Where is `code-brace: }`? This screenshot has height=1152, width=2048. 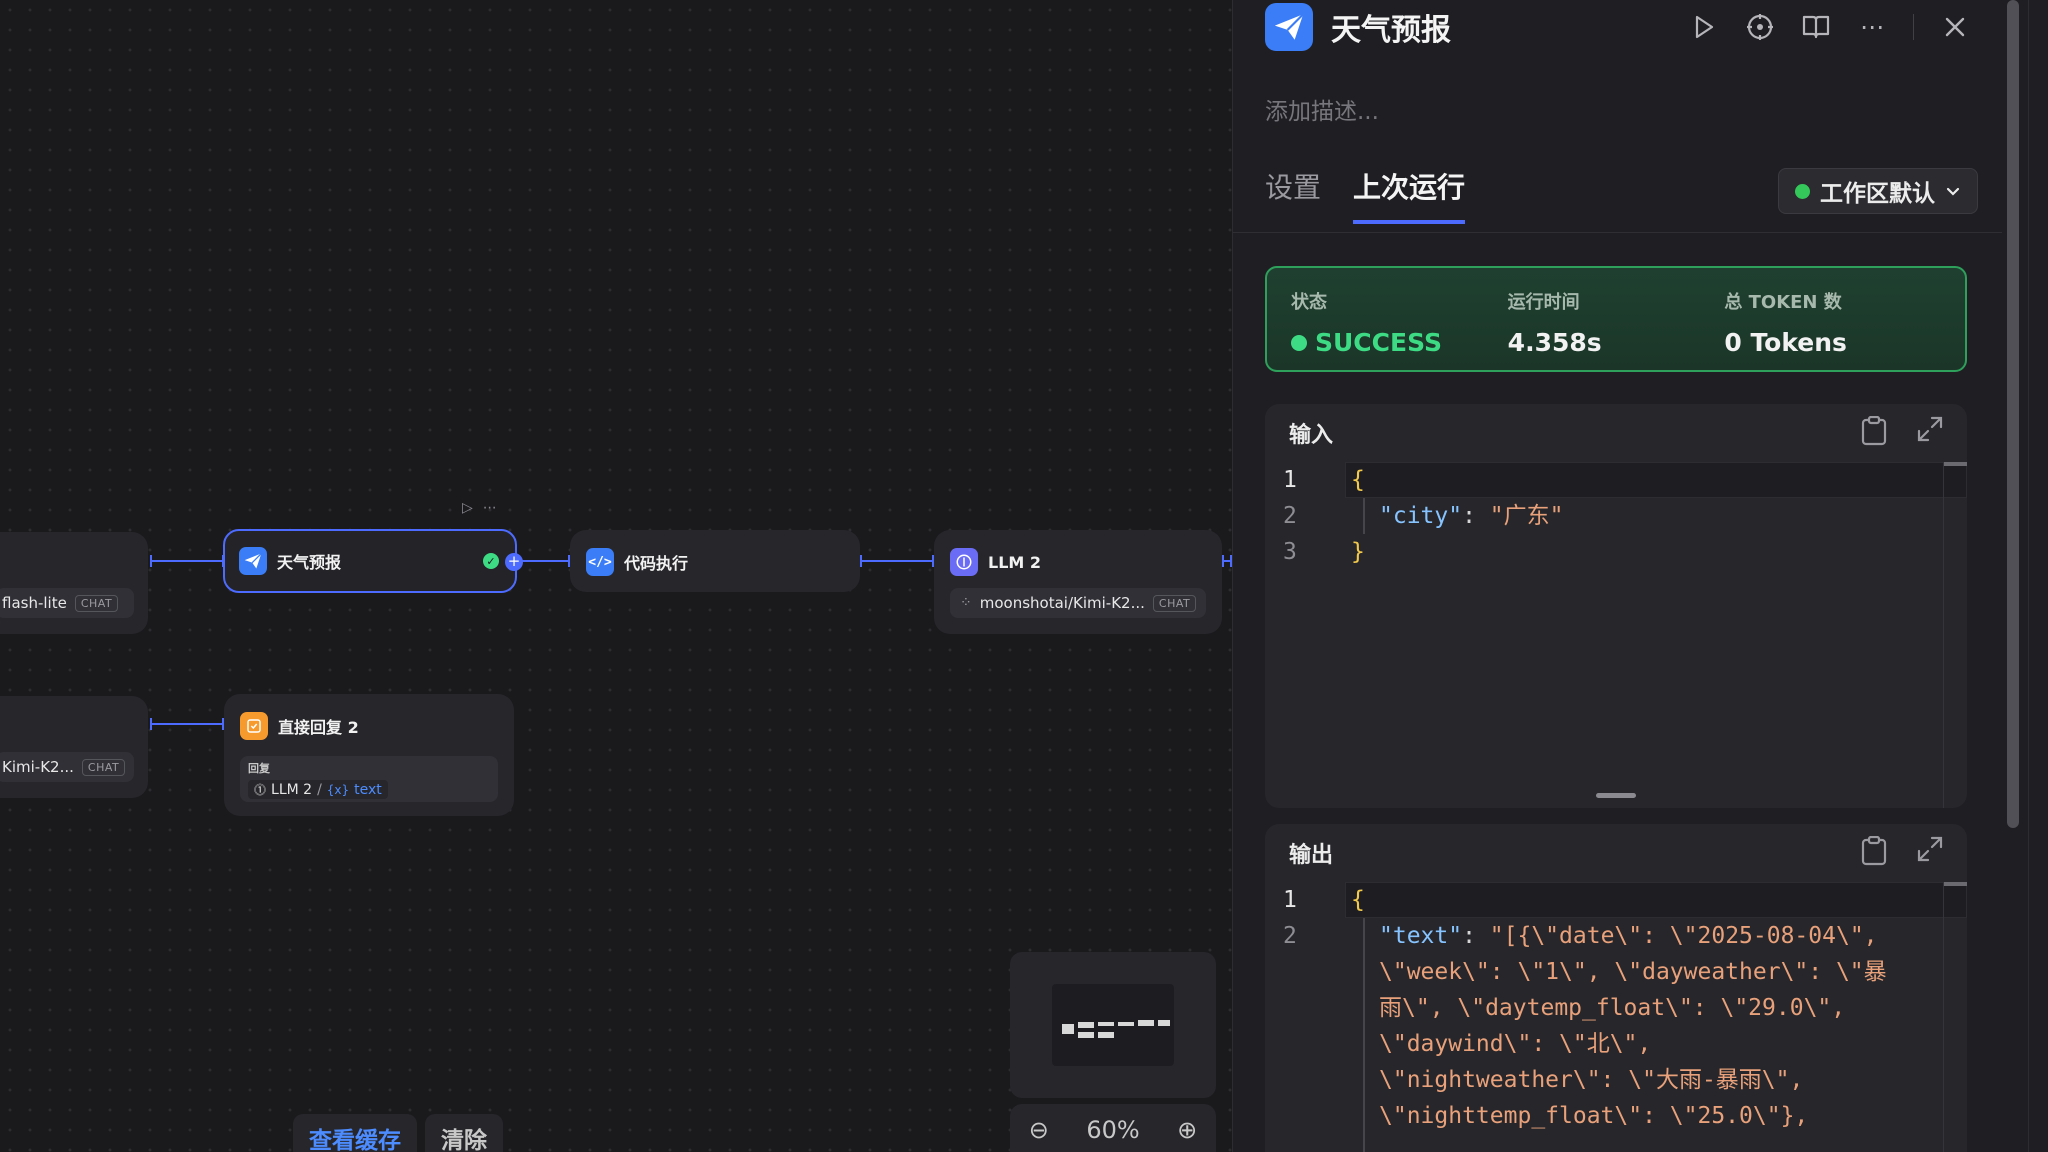 code-brace: } is located at coordinates (1358, 552).